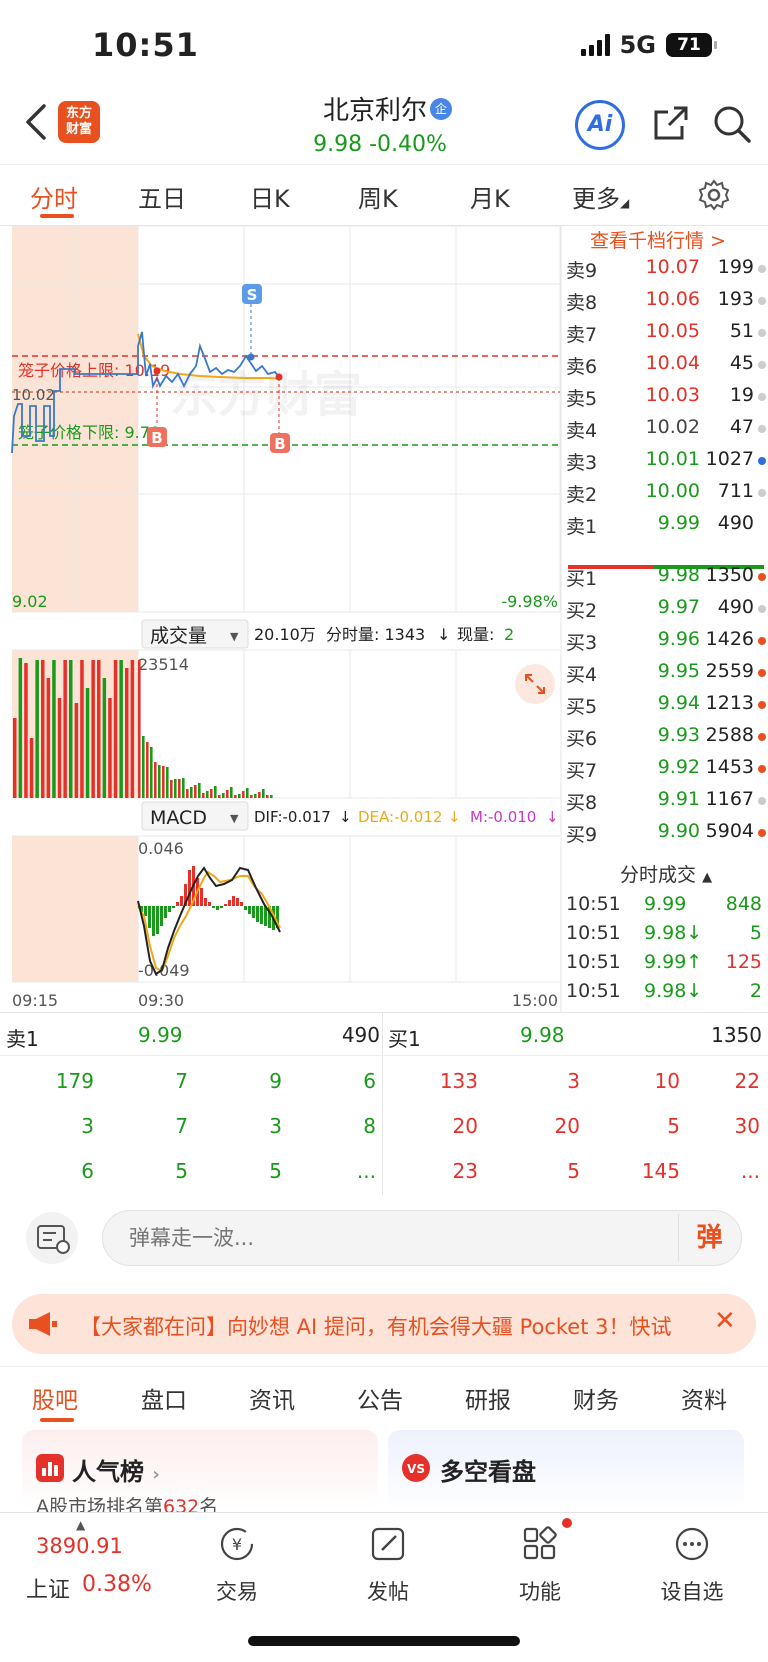 The image size is (768, 1662). I want to click on order-book-row: 买2 9.97 490, so click(665, 612).